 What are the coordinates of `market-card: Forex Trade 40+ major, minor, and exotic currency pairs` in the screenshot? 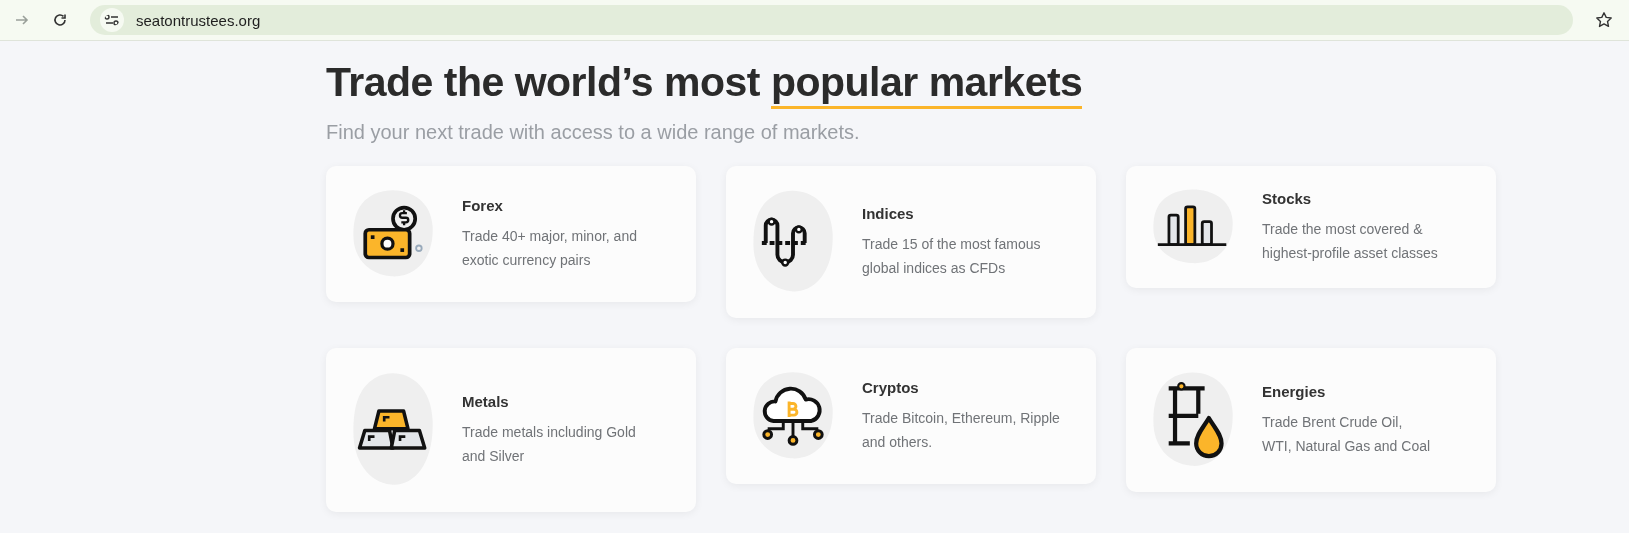 It's located at (511, 234).